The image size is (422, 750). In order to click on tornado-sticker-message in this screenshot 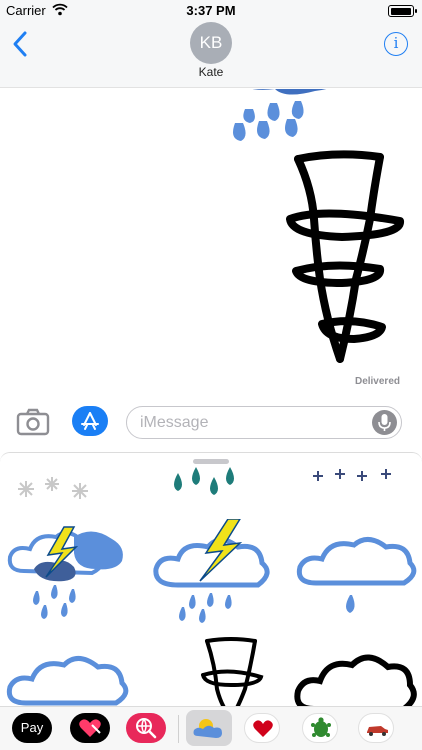, I will do `click(347, 260)`.